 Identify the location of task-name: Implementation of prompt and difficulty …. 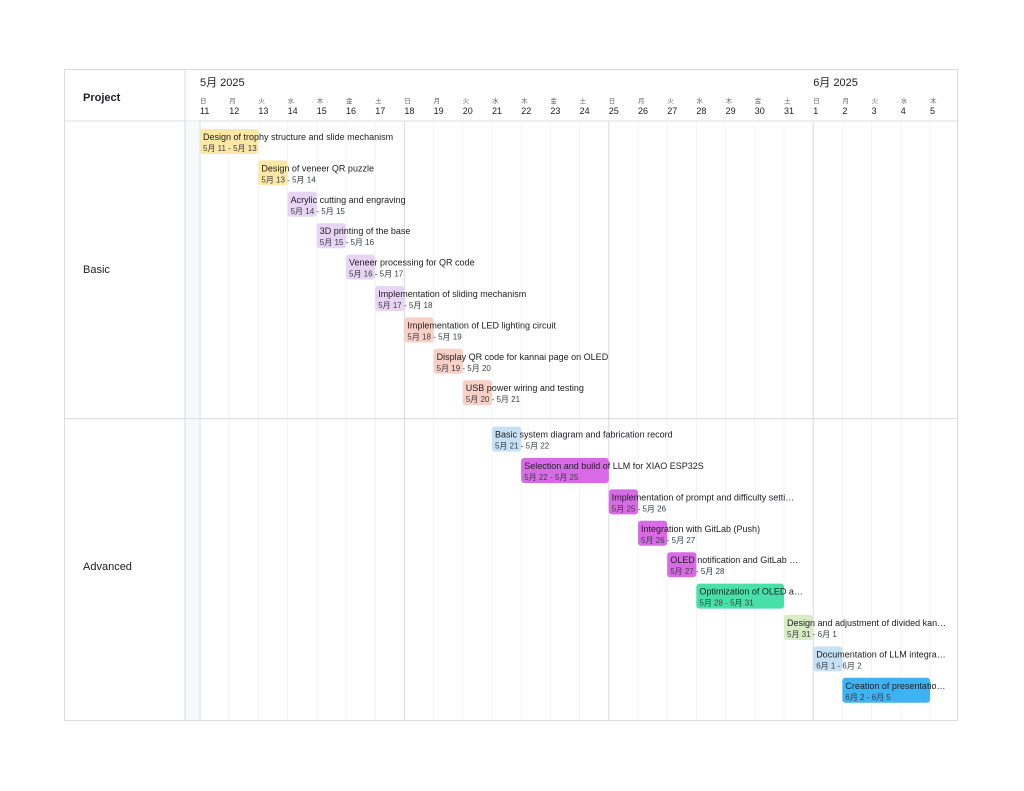
(703, 497).